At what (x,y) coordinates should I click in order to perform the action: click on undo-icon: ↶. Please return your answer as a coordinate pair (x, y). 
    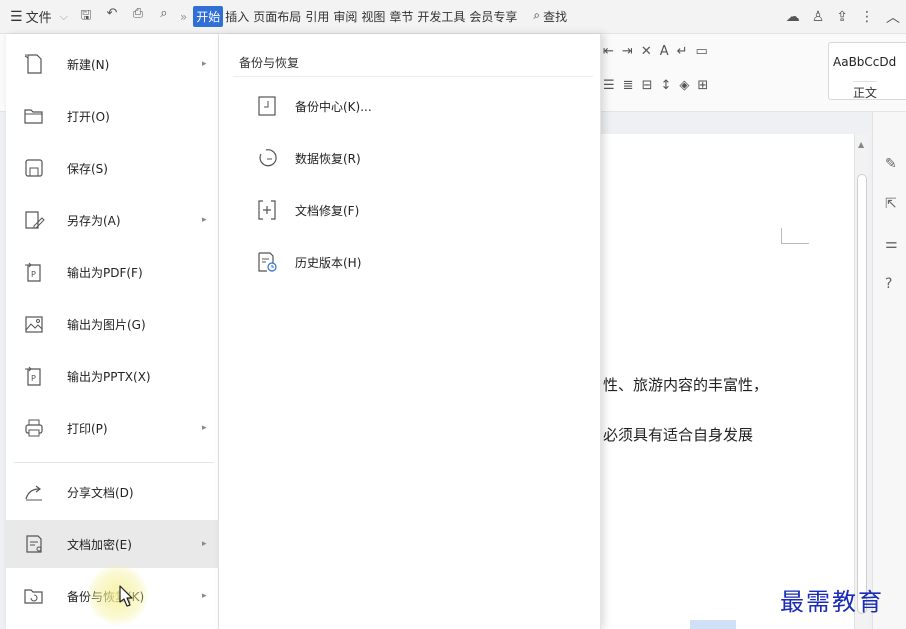
    Looking at the image, I should click on (112, 17).